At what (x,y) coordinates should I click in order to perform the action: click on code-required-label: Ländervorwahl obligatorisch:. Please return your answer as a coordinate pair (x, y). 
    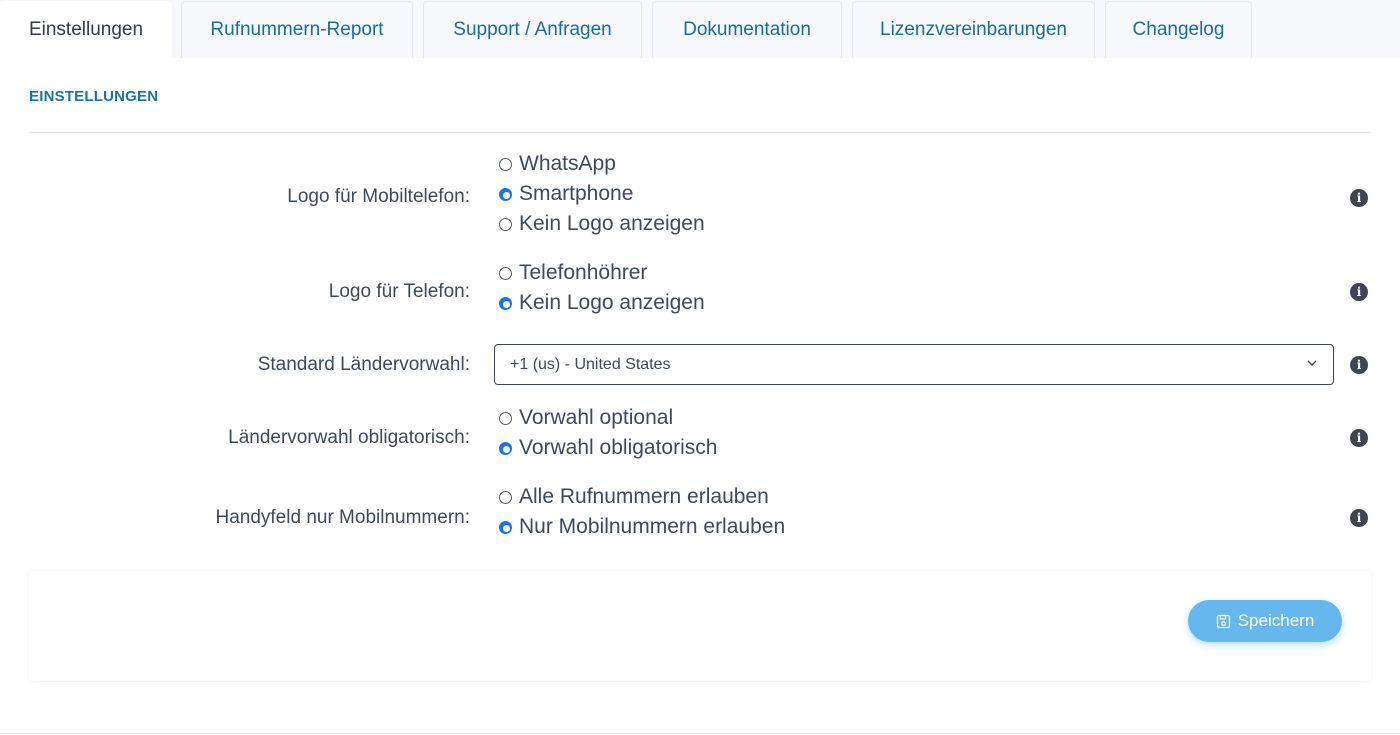
    Looking at the image, I should click on (349, 437).